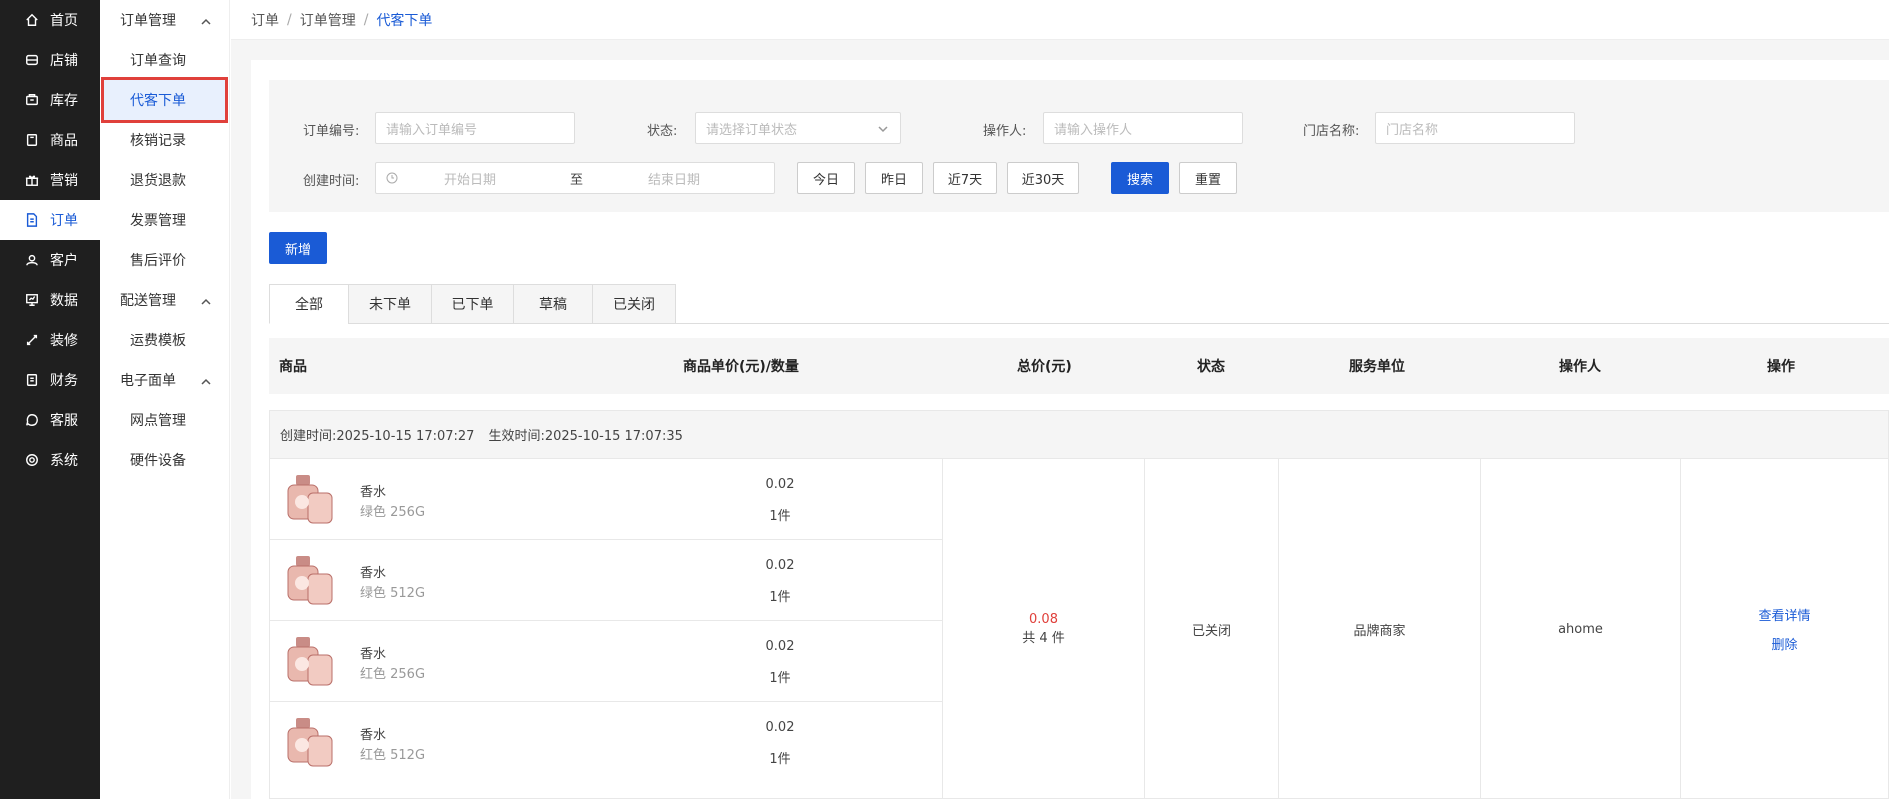  I want to click on service-unit: 品牌商家, so click(1379, 631).